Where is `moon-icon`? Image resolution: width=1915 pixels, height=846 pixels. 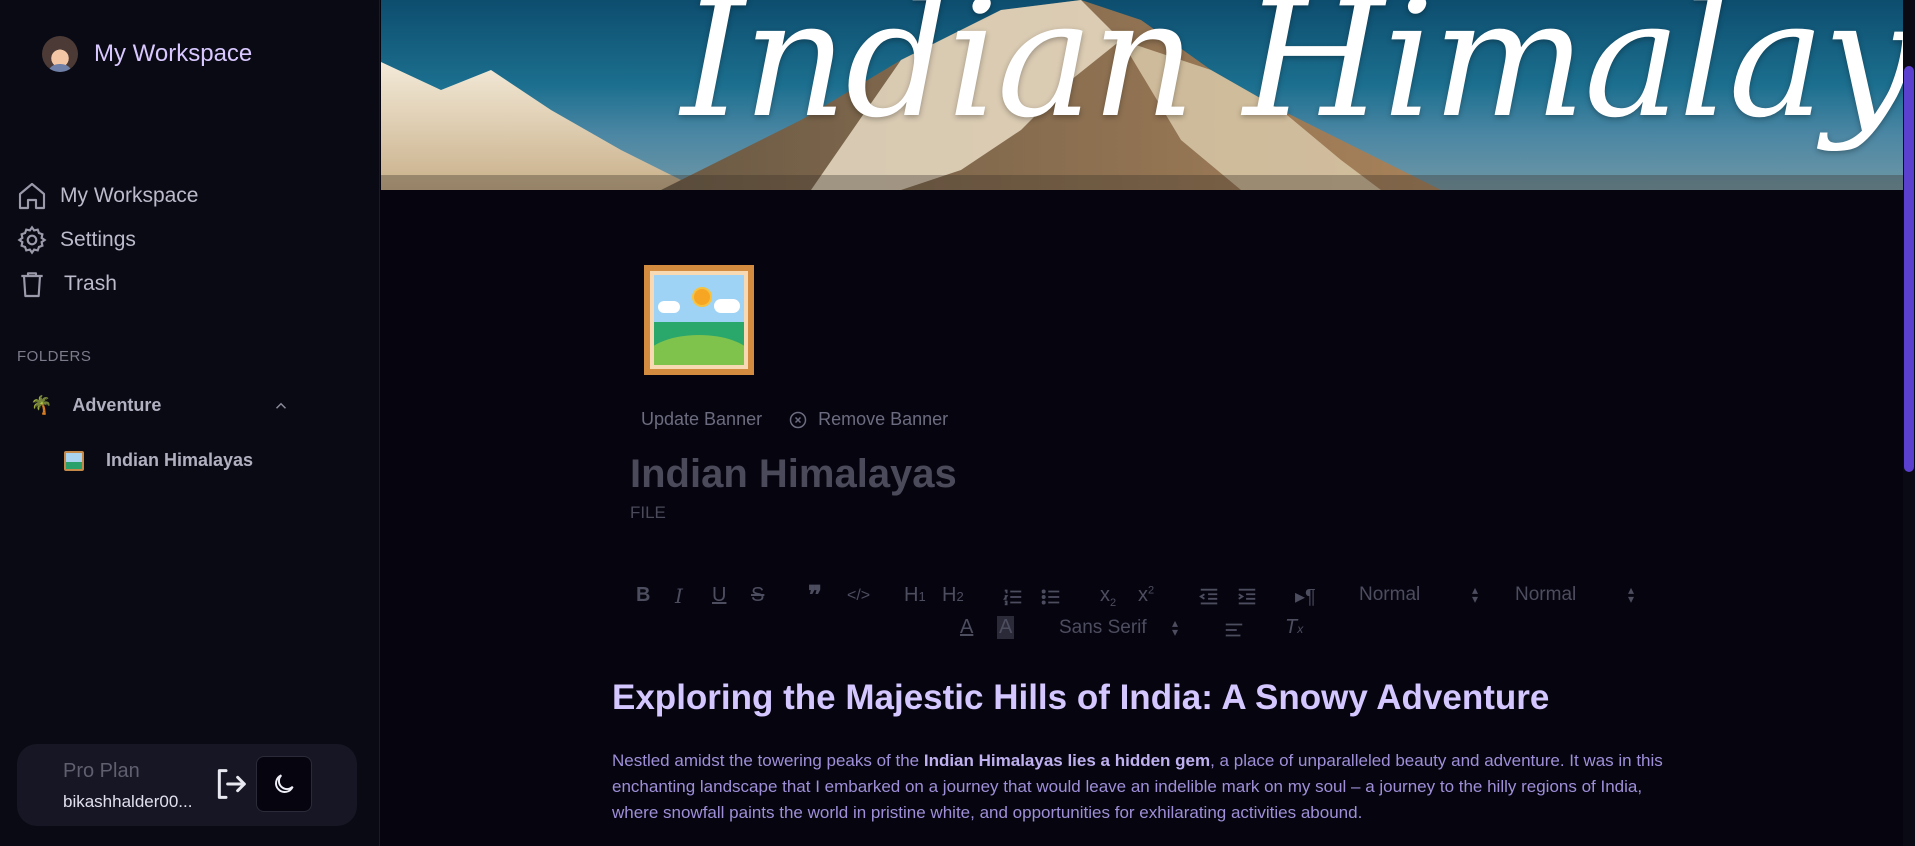 moon-icon is located at coordinates (284, 783).